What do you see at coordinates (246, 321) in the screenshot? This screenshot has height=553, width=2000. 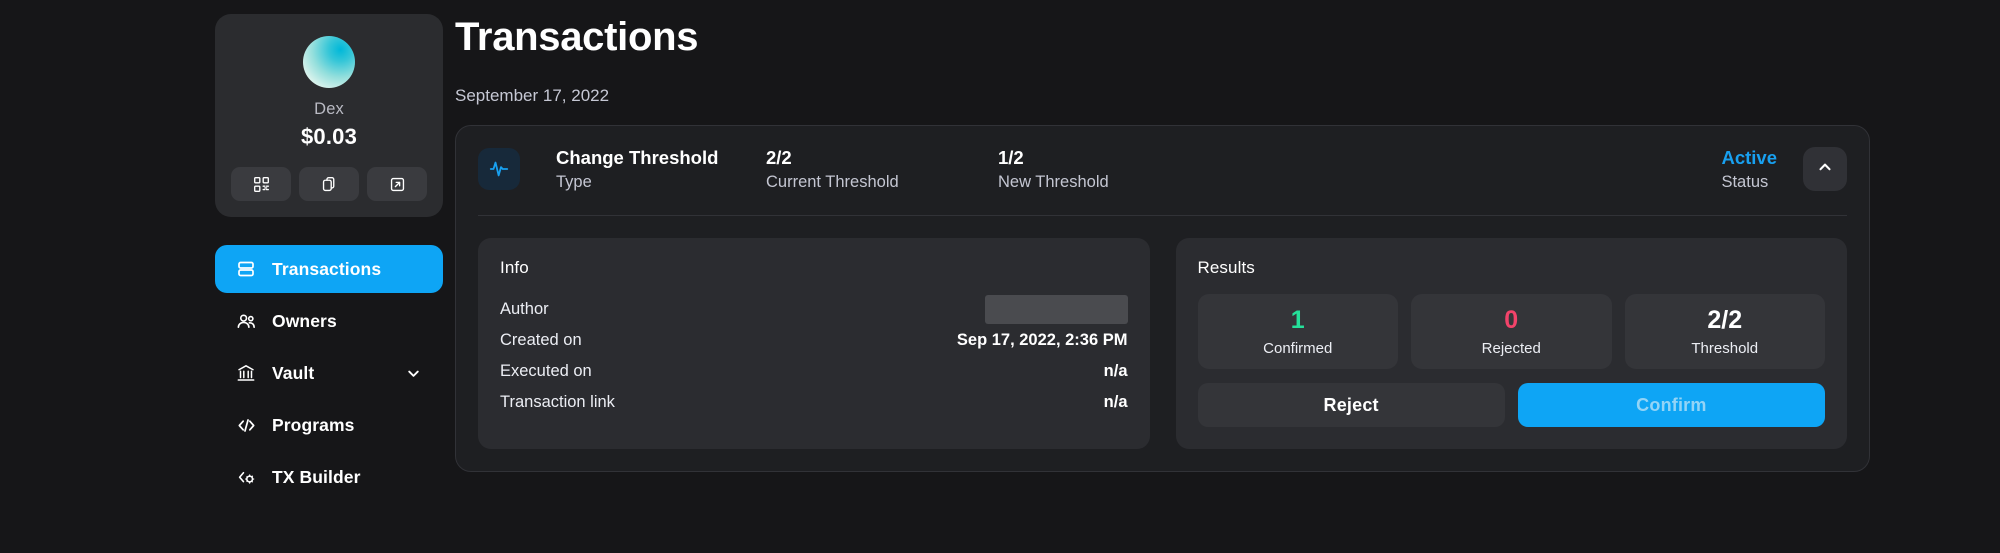 I see `owners-icon` at bounding box center [246, 321].